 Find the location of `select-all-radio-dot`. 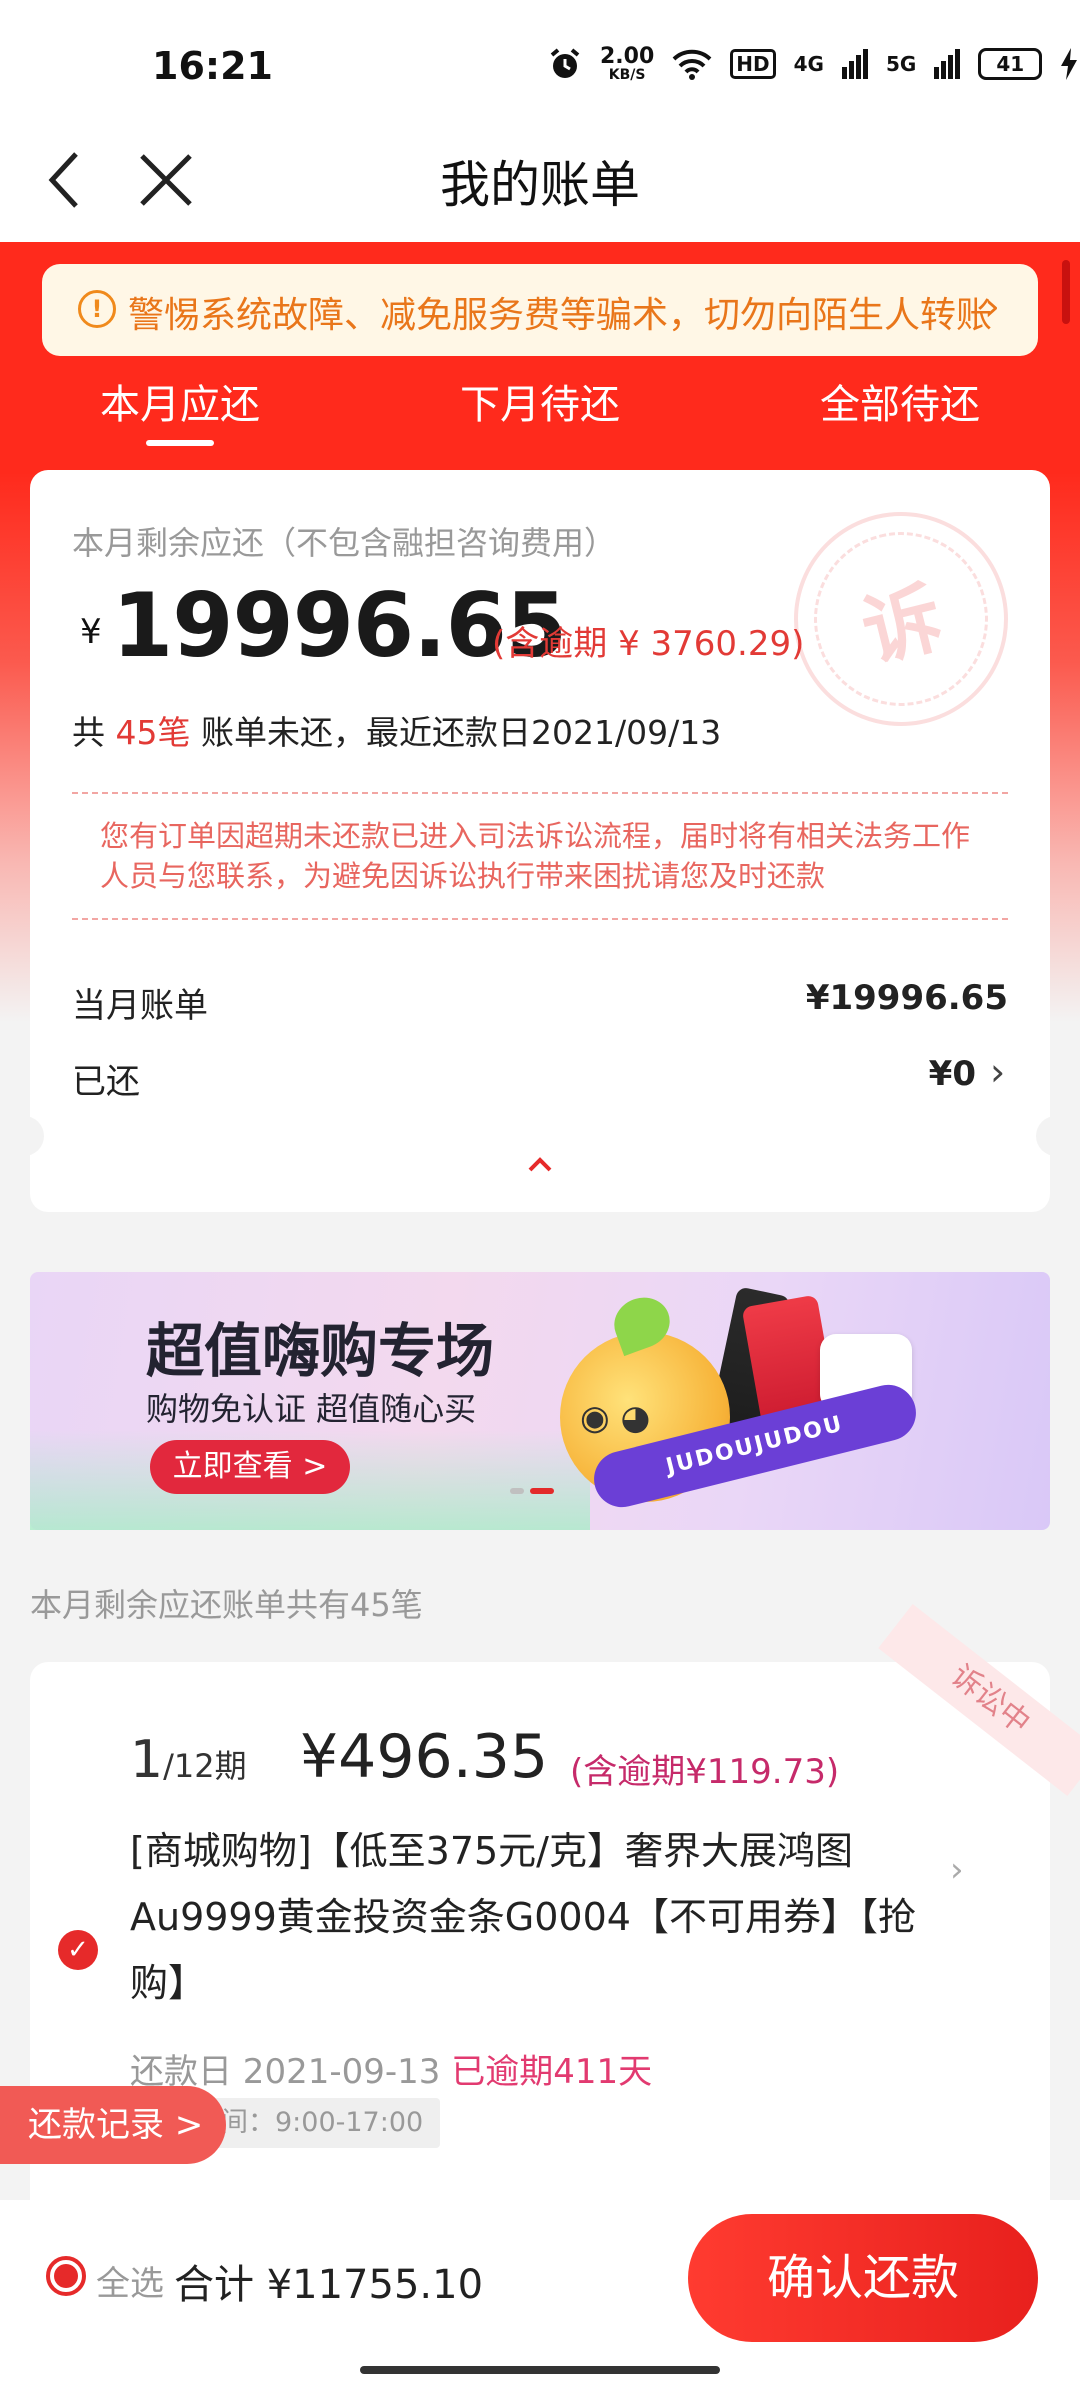

select-all-radio-dot is located at coordinates (66, 2276).